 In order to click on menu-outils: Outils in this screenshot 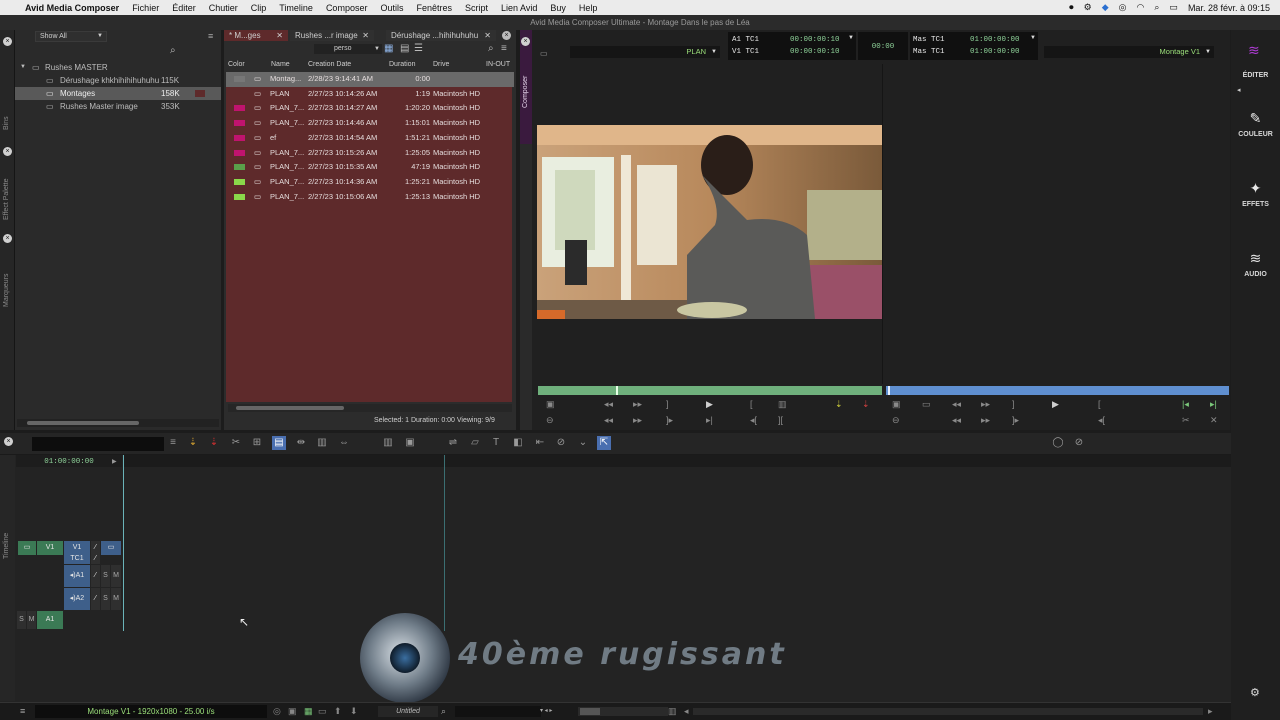, I will do `click(391, 8)`.